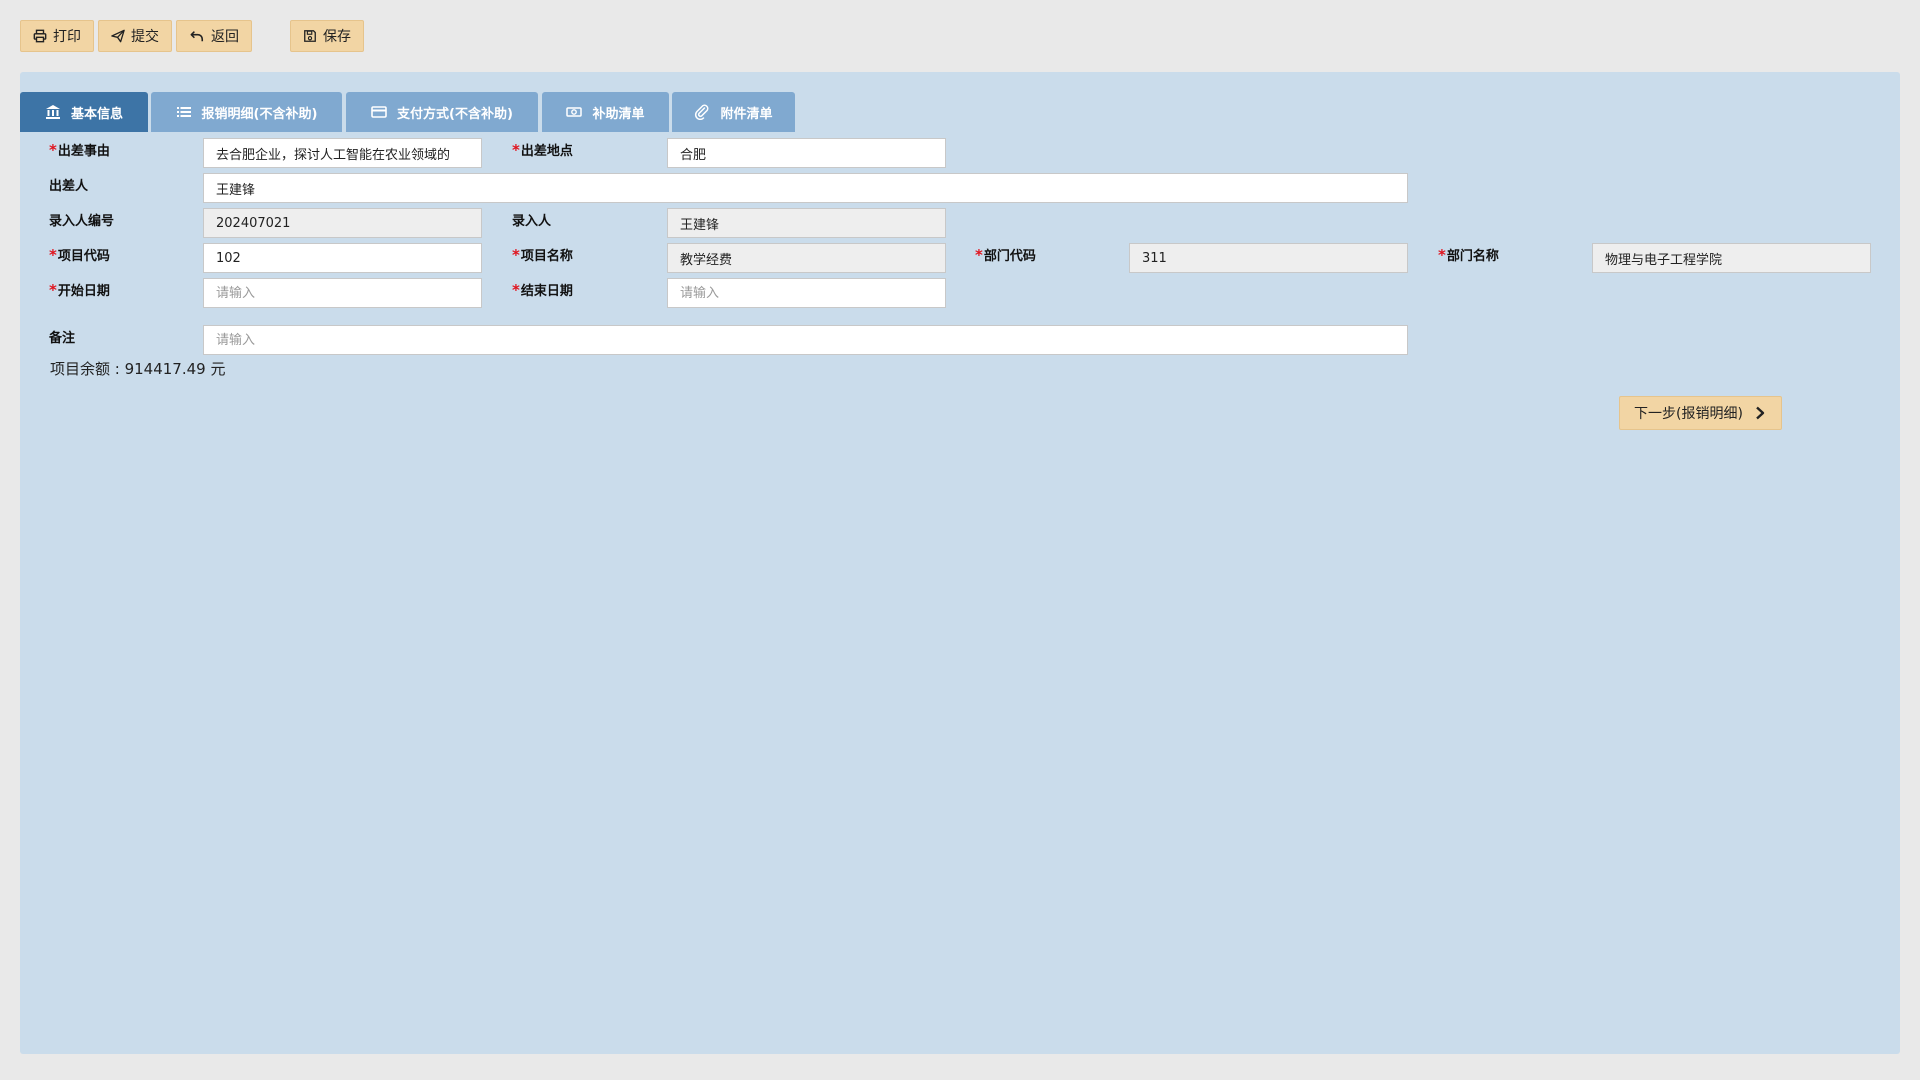 The image size is (1920, 1080). Describe the element at coordinates (542, 290) in the screenshot. I see `end-date-label: *结束日期` at that location.